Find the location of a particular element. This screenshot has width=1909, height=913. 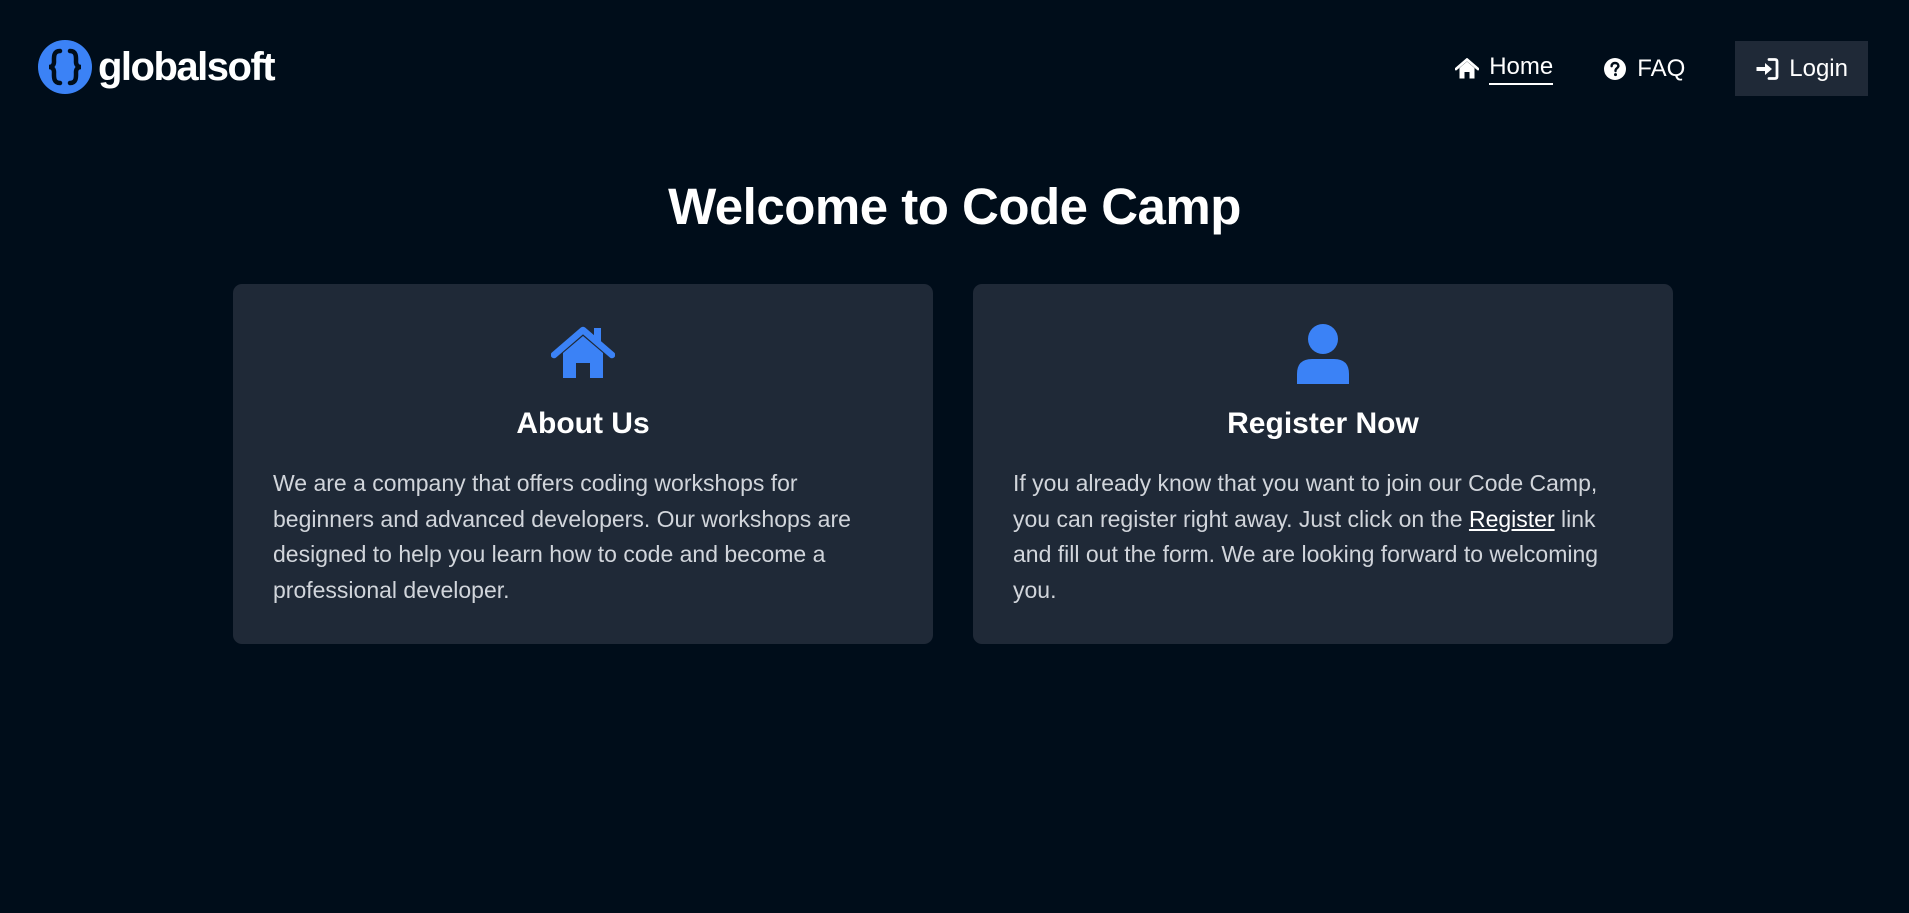

nav-home-label: Home is located at coordinates (1521, 69).